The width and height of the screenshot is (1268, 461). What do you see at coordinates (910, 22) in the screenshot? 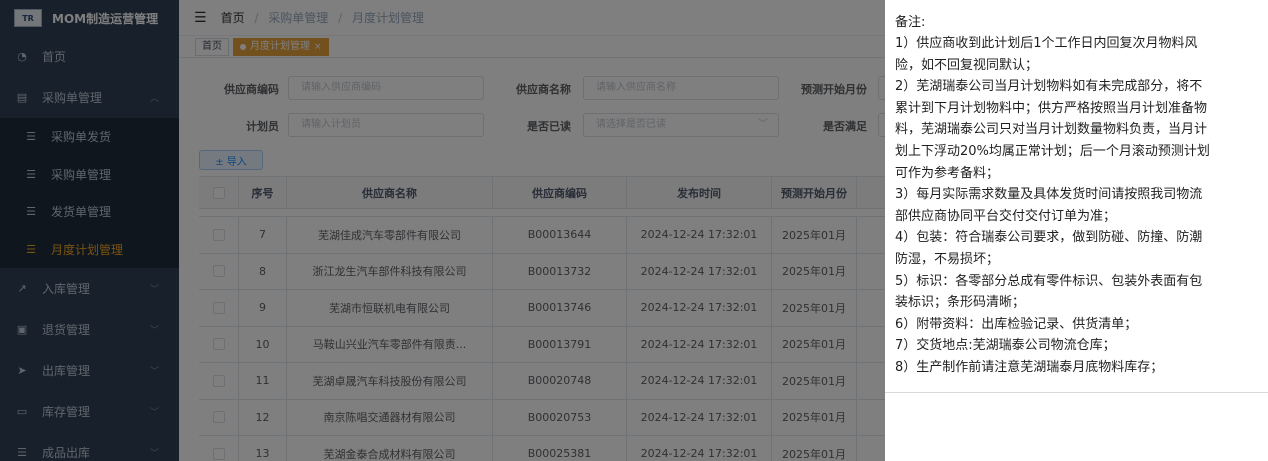
I see `notes-title: 备注:` at bounding box center [910, 22].